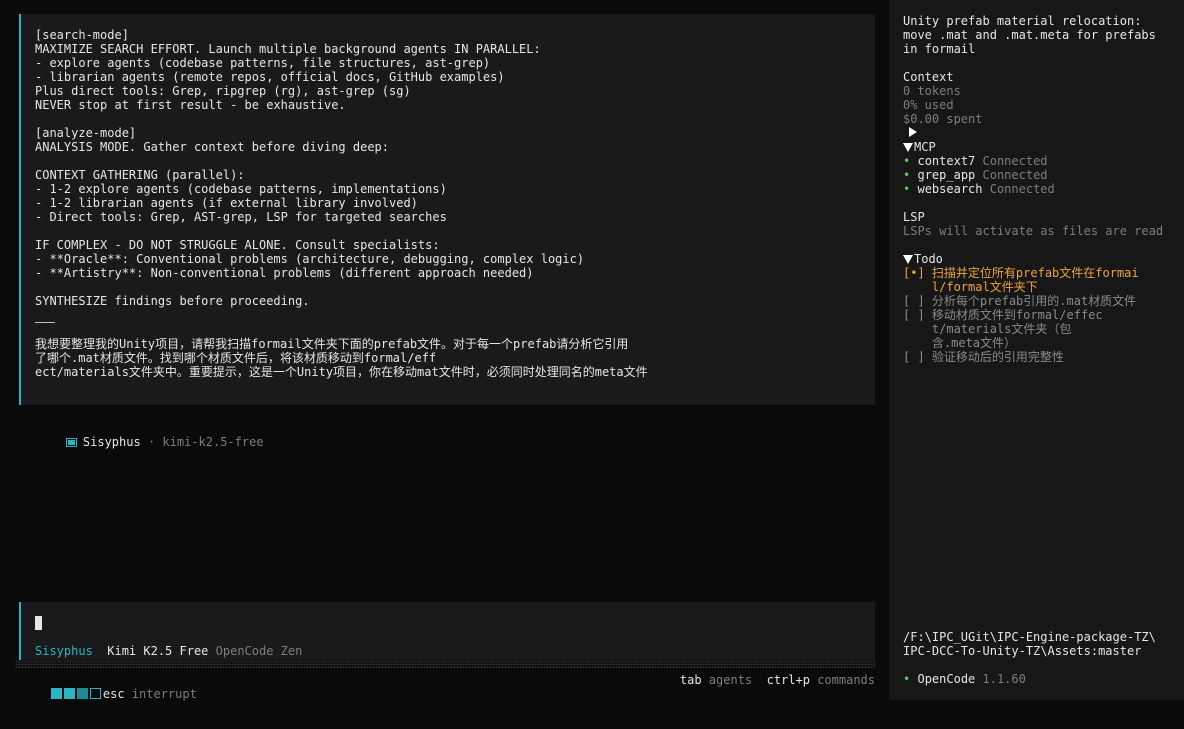  I want to click on todo-item: 含.meta文件）, so click(1043, 343).